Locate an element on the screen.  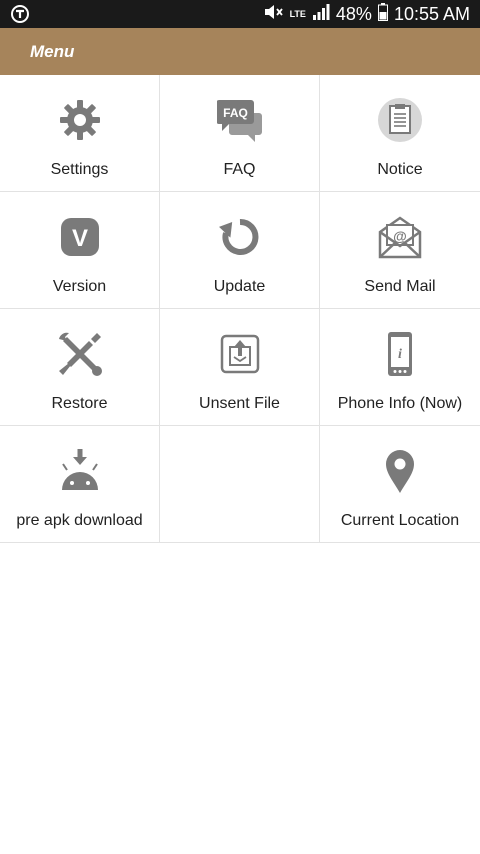
phone-info-icon: i is located at coordinates (400, 354).